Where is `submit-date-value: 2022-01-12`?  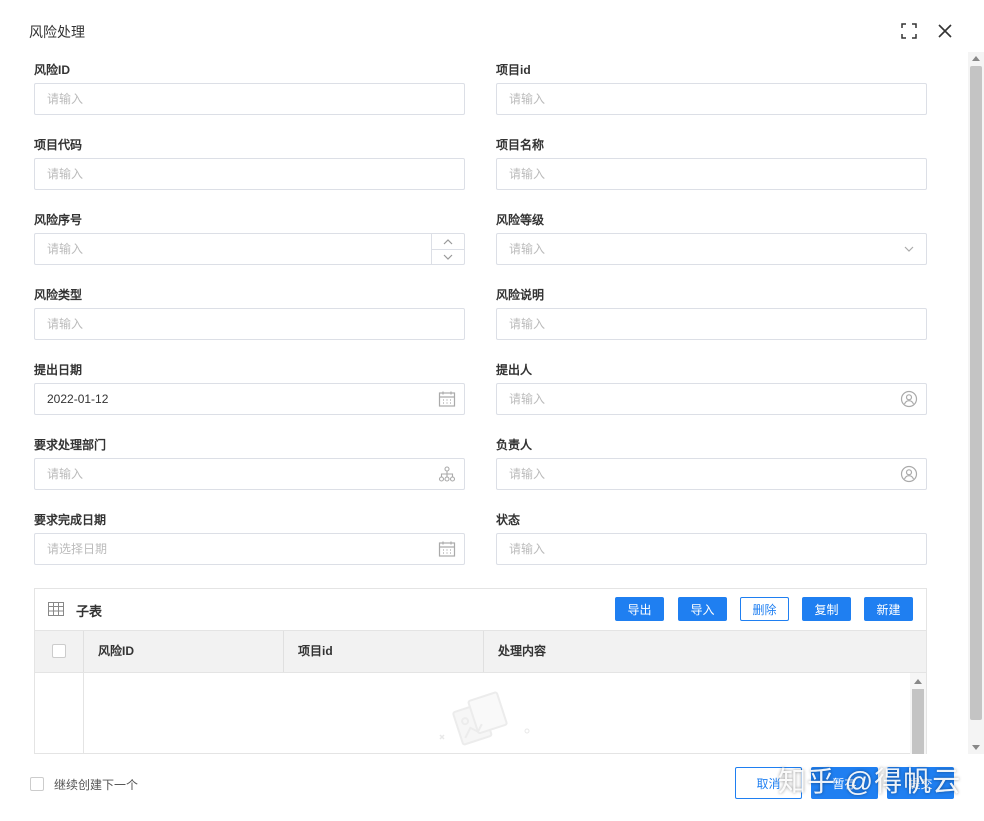
submit-date-value: 2022-01-12 is located at coordinates (78, 399).